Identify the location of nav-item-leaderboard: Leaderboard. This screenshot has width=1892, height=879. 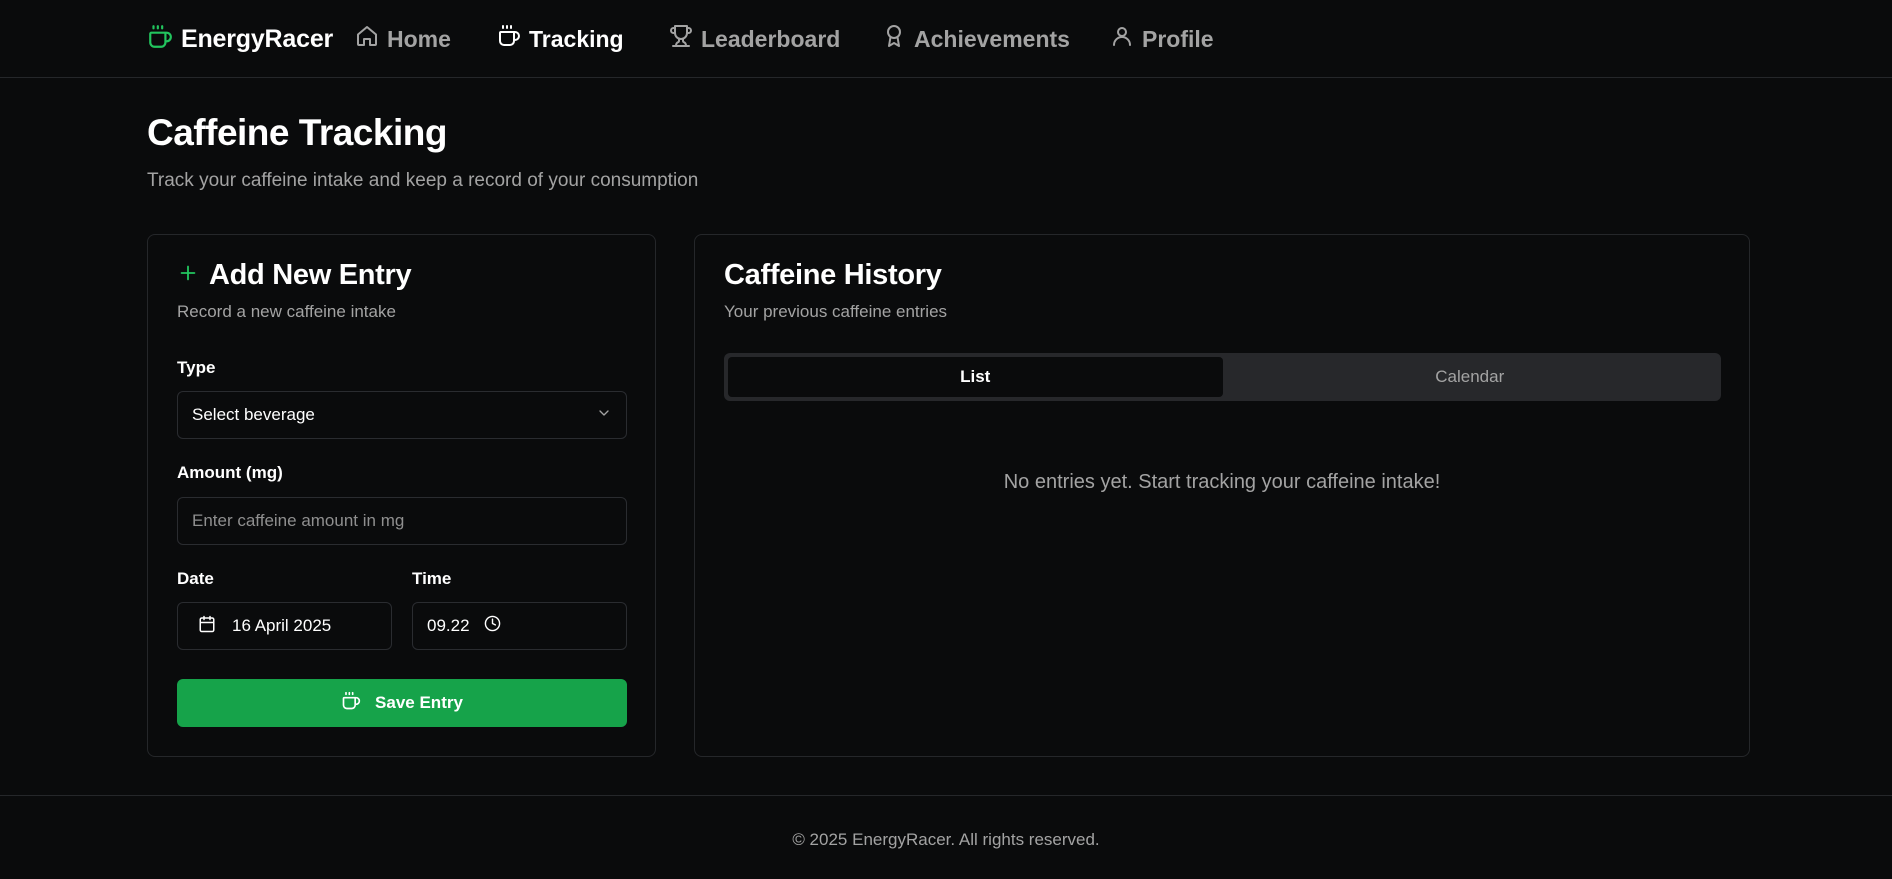
(754, 39).